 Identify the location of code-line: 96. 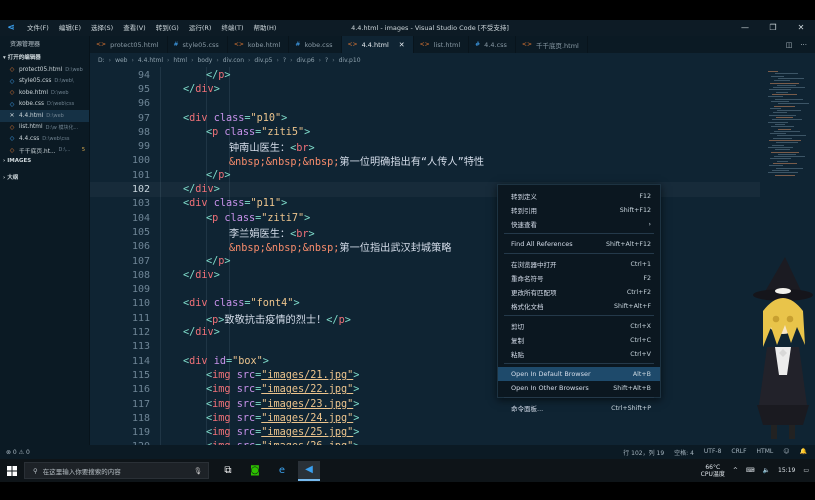
(425, 104).